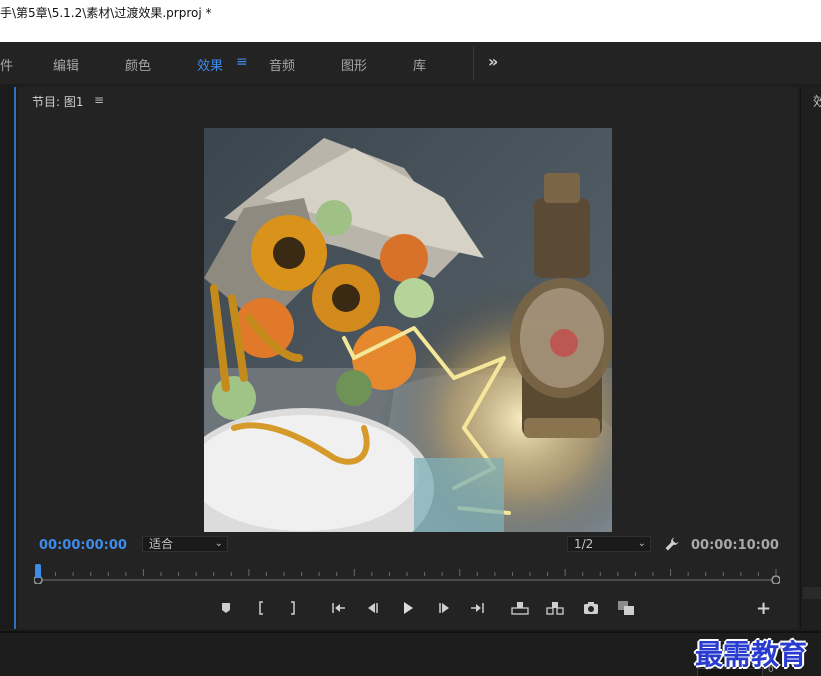 The image size is (821, 676). I want to click on compare-view-button, so click(626, 608).